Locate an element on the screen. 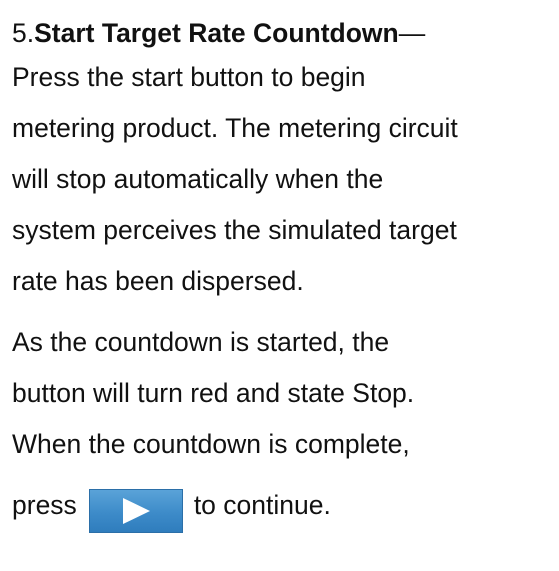 Image resolution: width=559 pixels, height=571 pixels. step-number: 5. is located at coordinates (23, 33).